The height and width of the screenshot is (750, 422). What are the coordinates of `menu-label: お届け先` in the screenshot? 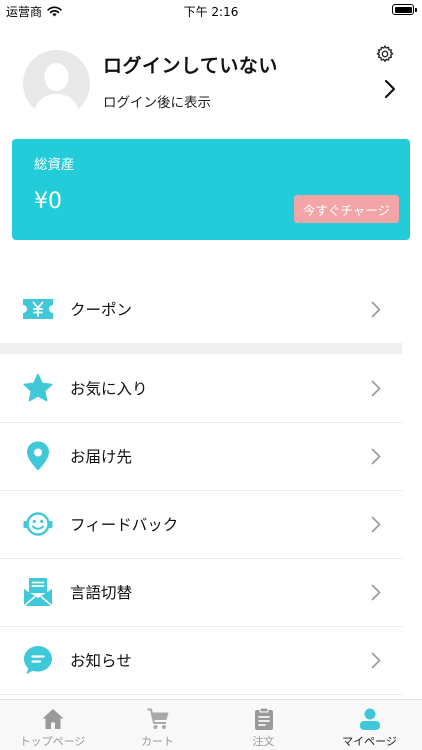 It's located at (101, 457).